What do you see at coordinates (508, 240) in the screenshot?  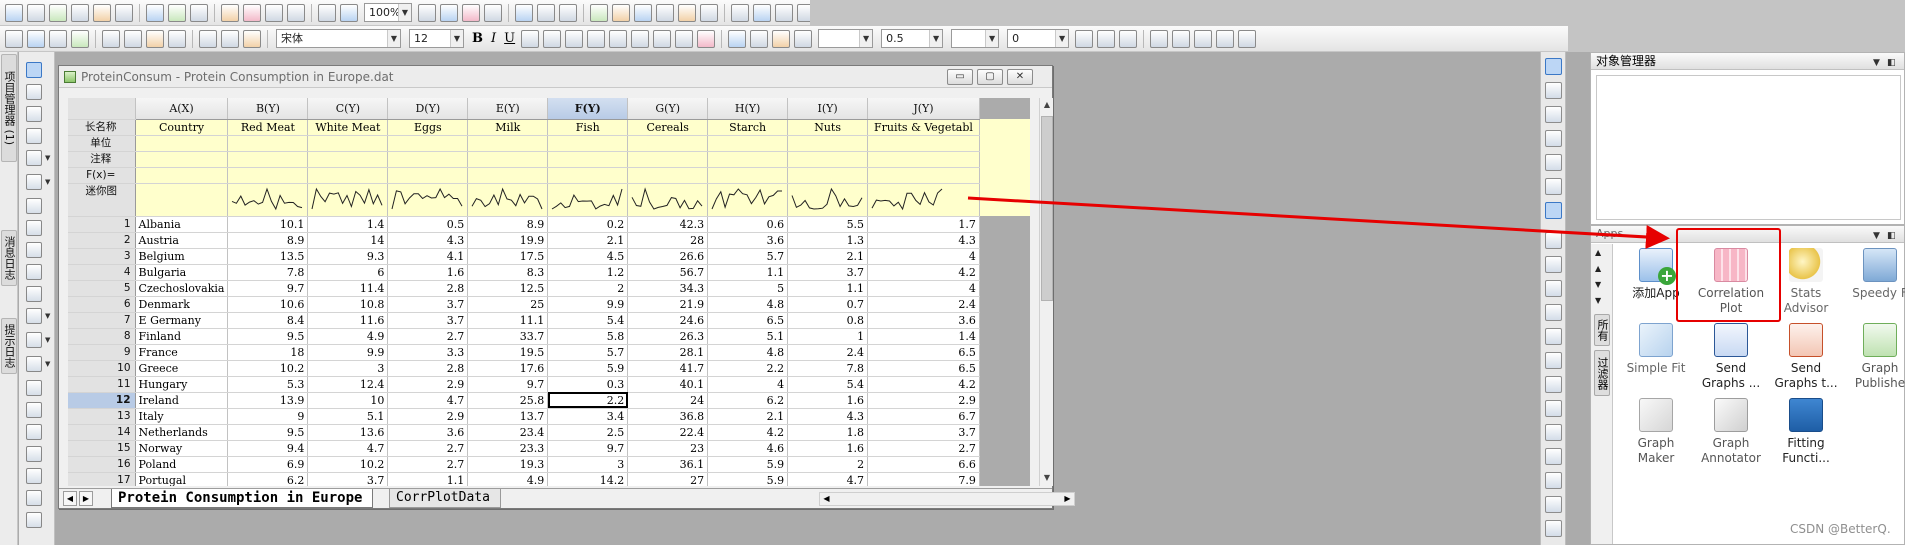 I see `data-cell: 19.9` at bounding box center [508, 240].